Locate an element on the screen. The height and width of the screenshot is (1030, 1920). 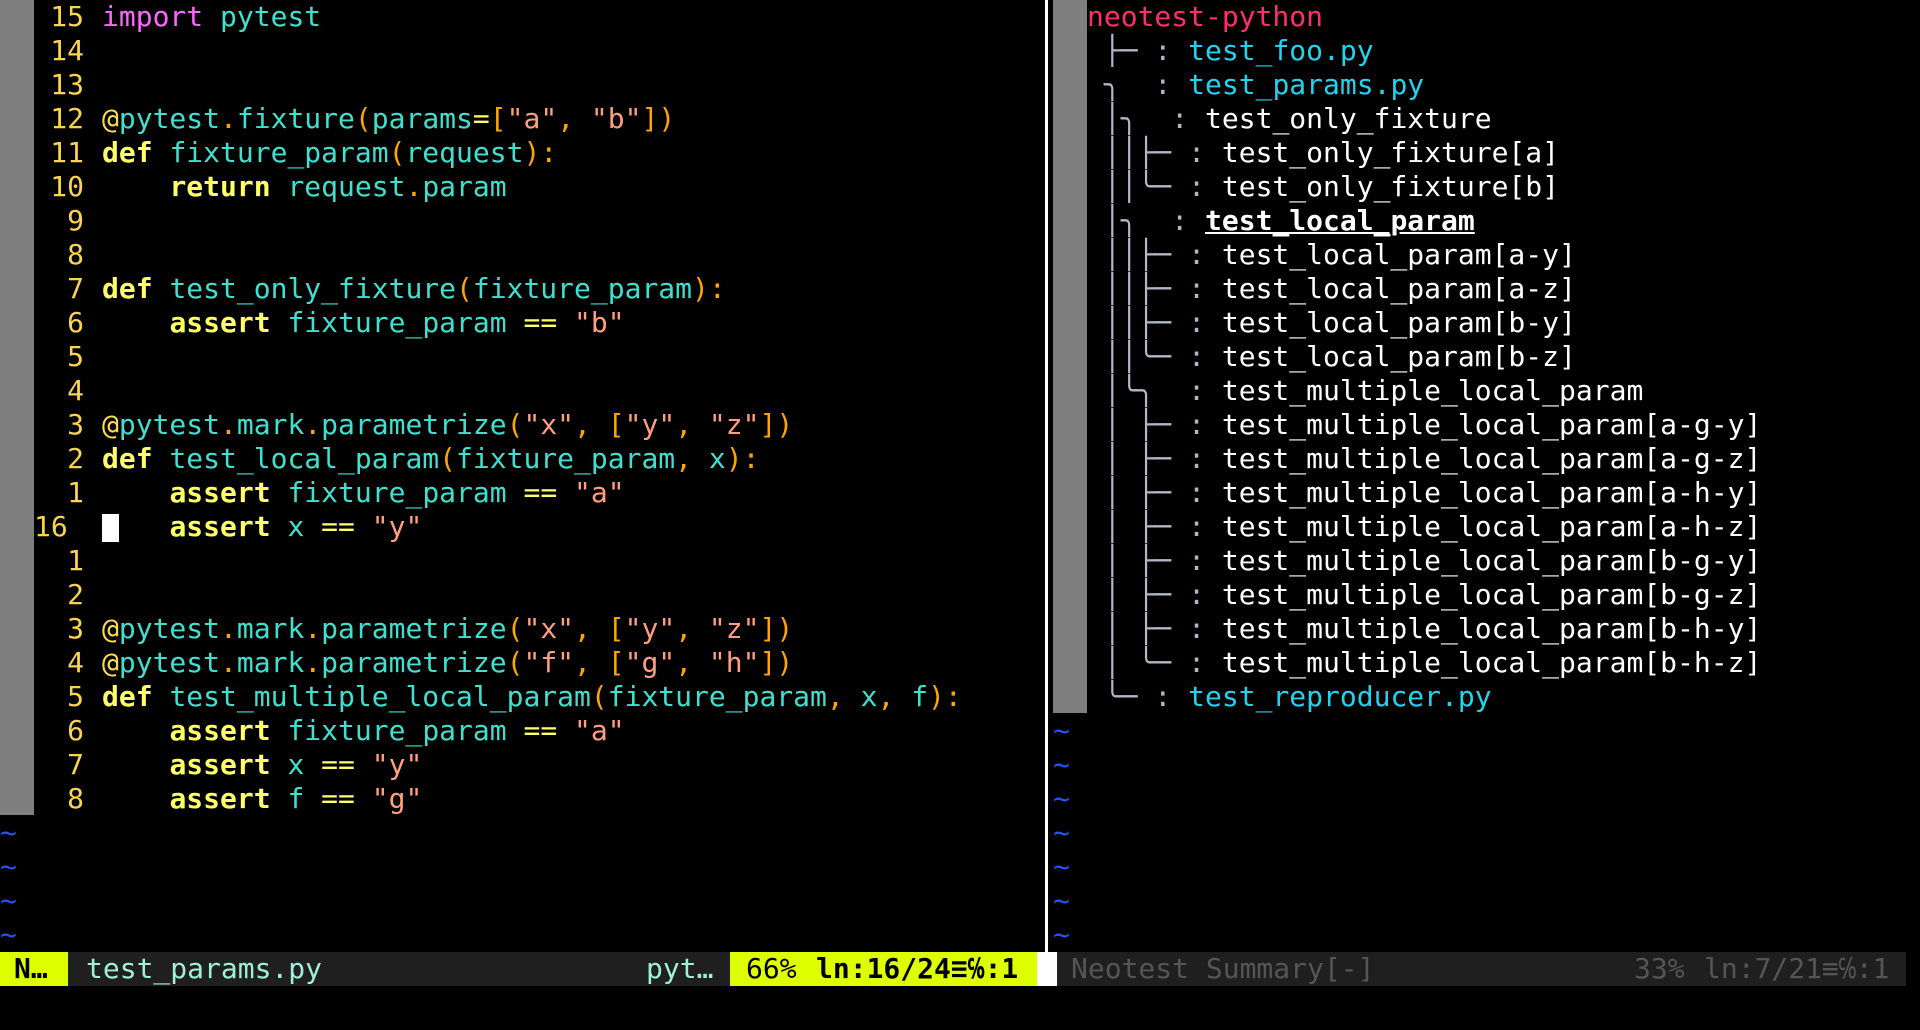
tree-test-node: │ ├─ : test_multiple_local_param[b-g-y] is located at coordinates (1424, 561).